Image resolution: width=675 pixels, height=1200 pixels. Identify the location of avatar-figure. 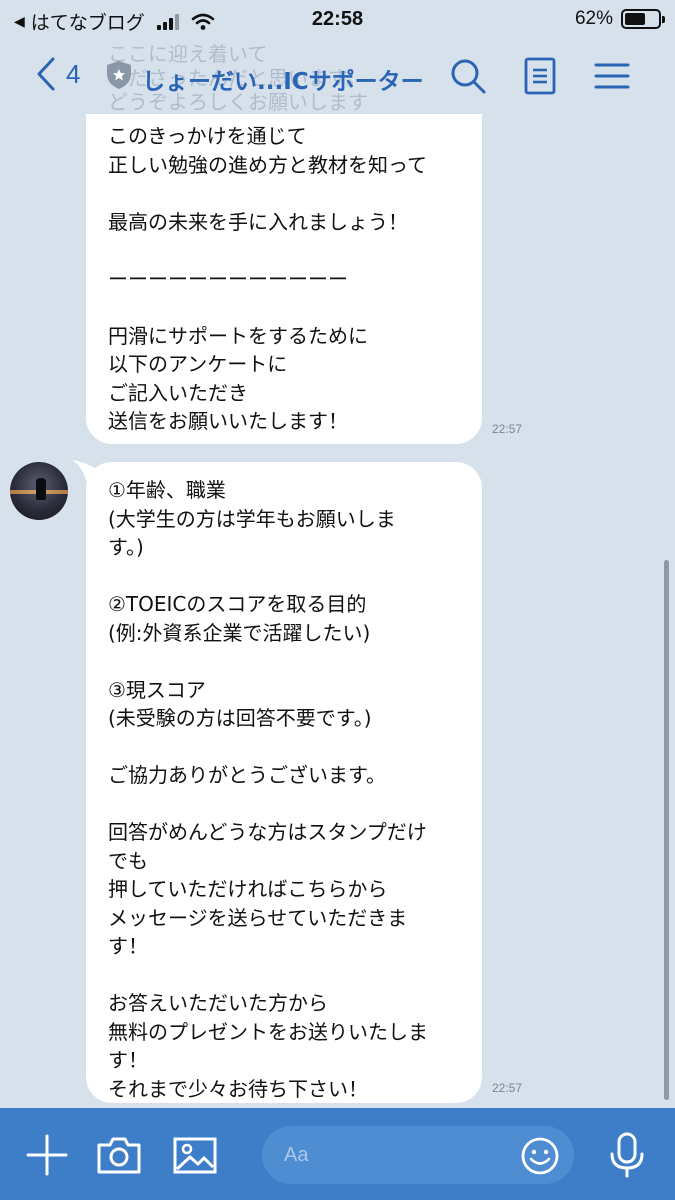
(41, 489).